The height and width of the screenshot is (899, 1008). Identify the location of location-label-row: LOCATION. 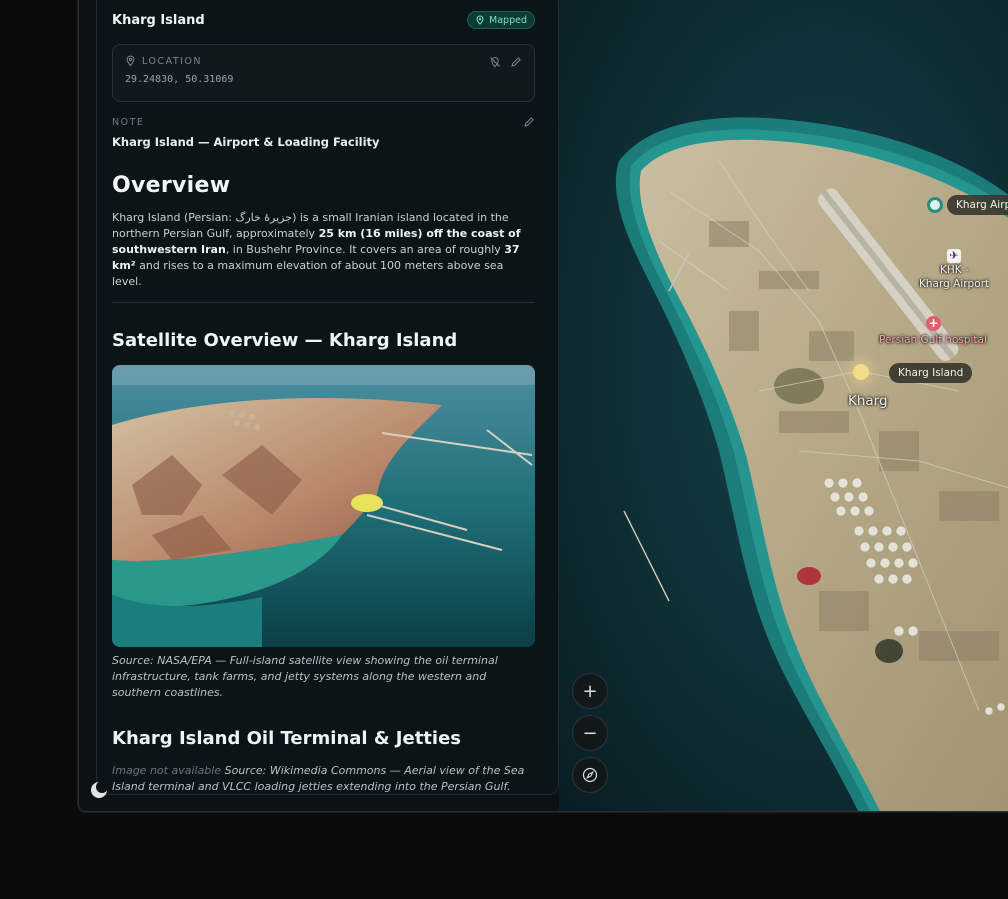
(323, 61).